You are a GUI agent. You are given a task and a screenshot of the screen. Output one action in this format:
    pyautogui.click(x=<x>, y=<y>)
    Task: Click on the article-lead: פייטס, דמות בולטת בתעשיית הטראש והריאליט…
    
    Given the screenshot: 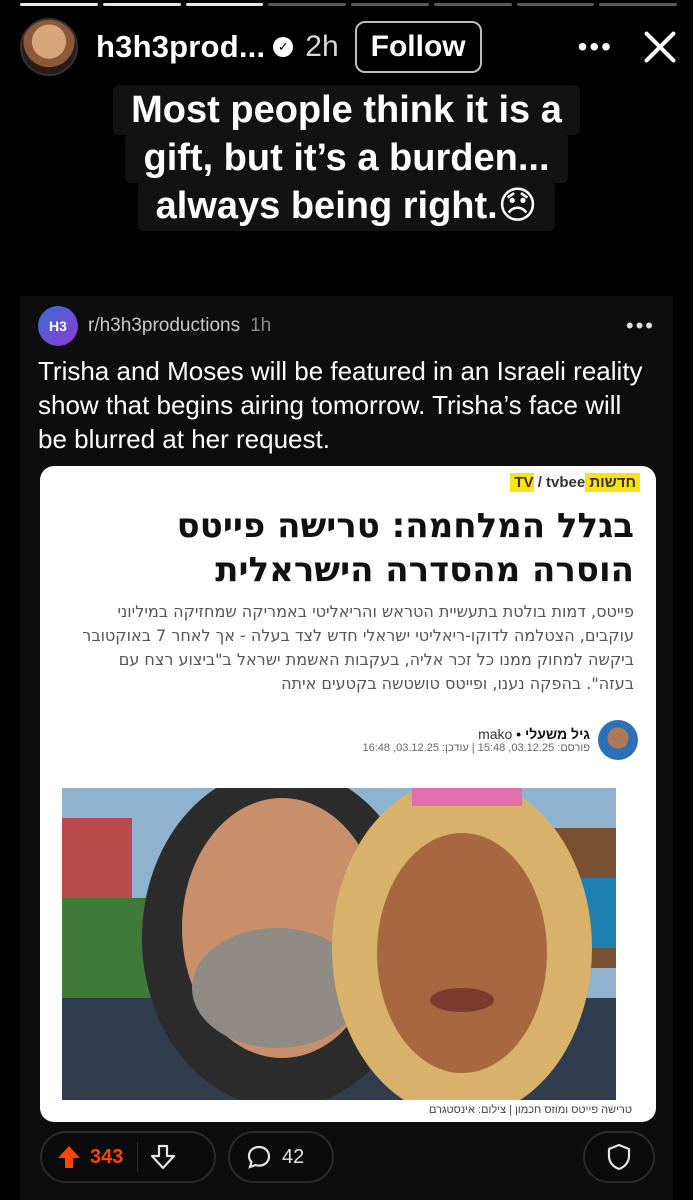 What is the action you would take?
    pyautogui.click(x=358, y=647)
    